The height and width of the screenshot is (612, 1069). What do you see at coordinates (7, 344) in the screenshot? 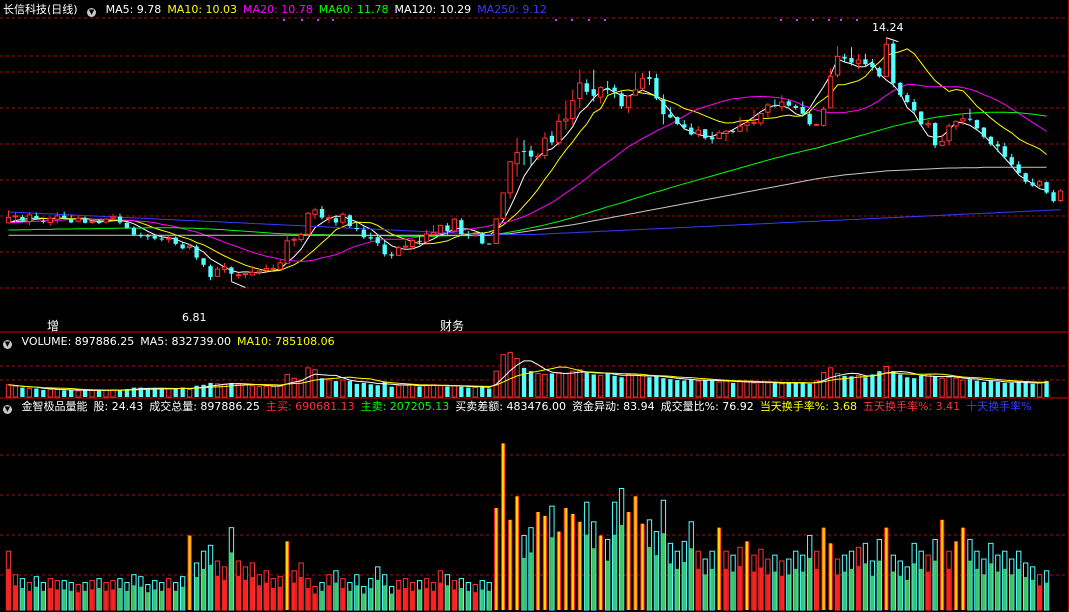
I see `volume-collapse-icon: ▼` at bounding box center [7, 344].